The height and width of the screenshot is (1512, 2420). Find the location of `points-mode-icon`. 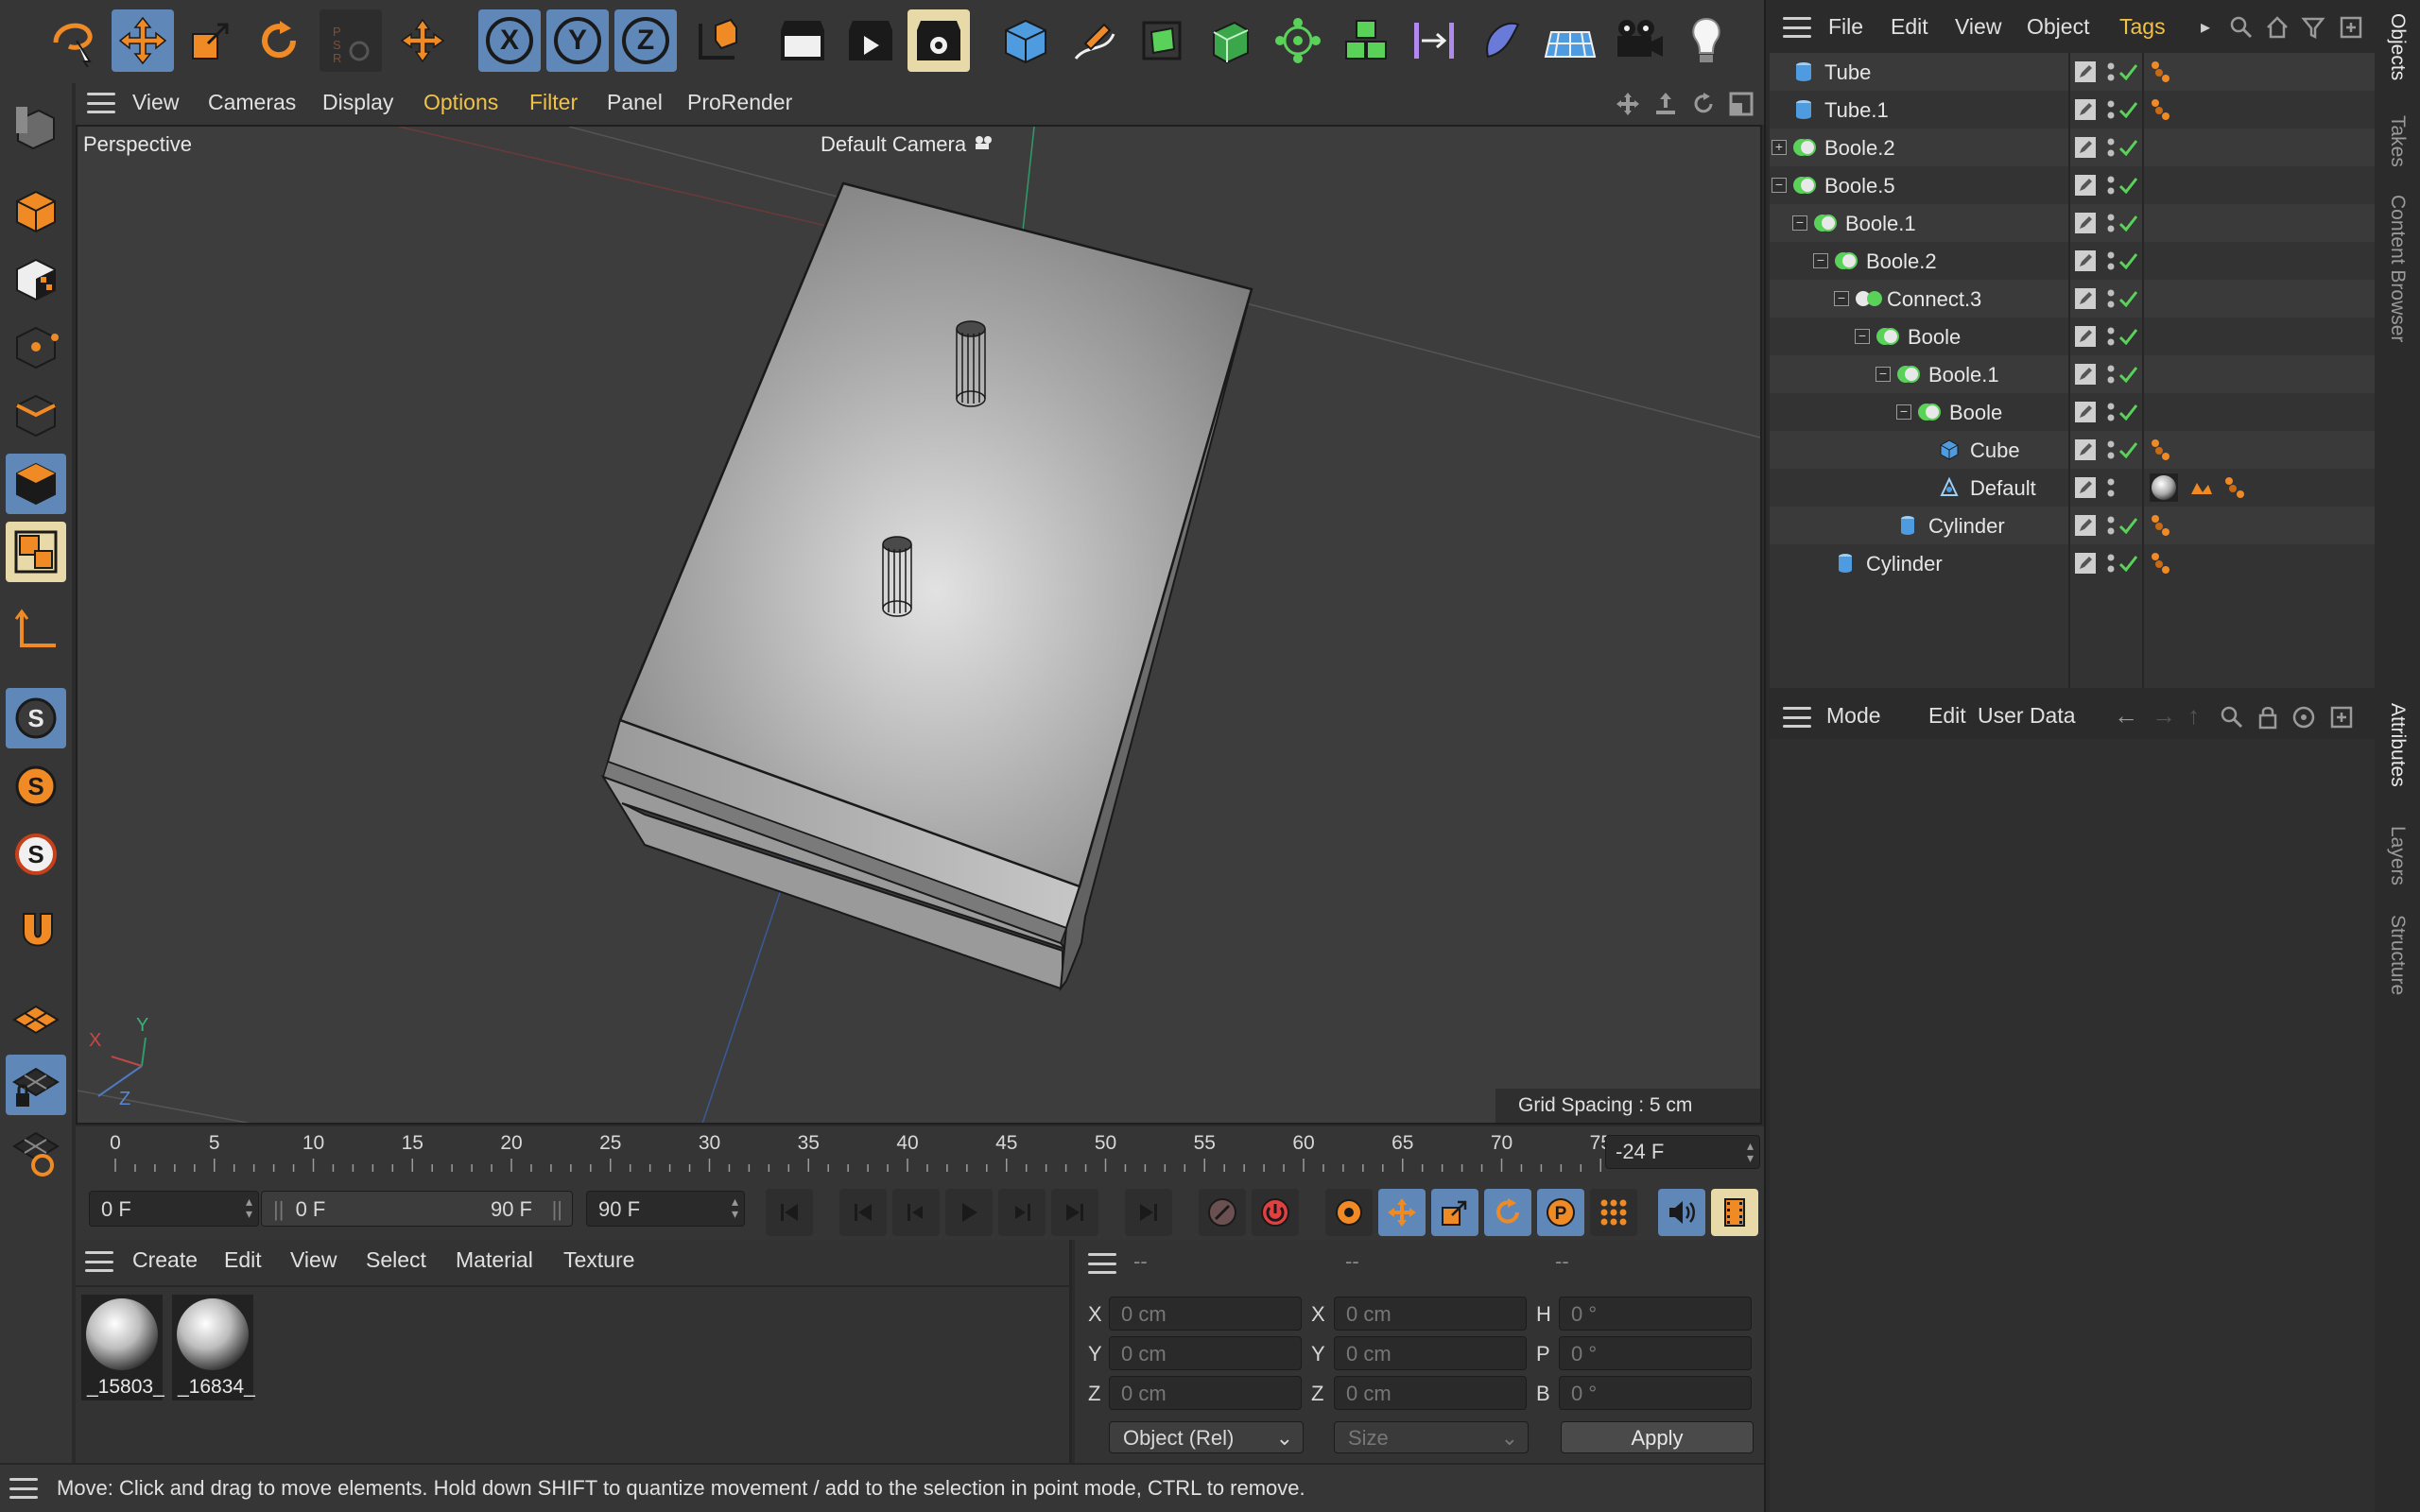

points-mode-icon is located at coordinates (36, 348).